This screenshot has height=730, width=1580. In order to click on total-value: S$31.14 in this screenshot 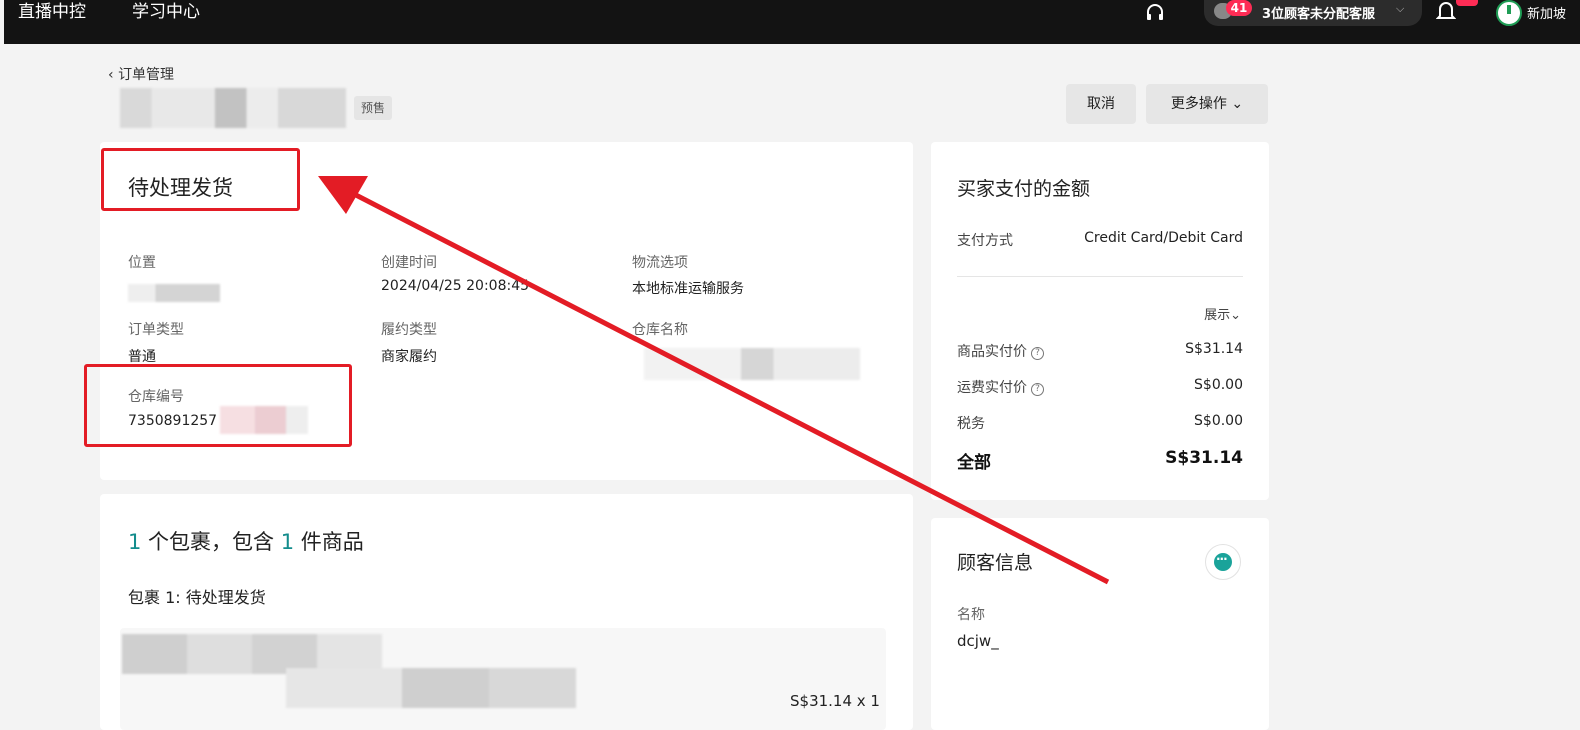, I will do `click(1204, 458)`.